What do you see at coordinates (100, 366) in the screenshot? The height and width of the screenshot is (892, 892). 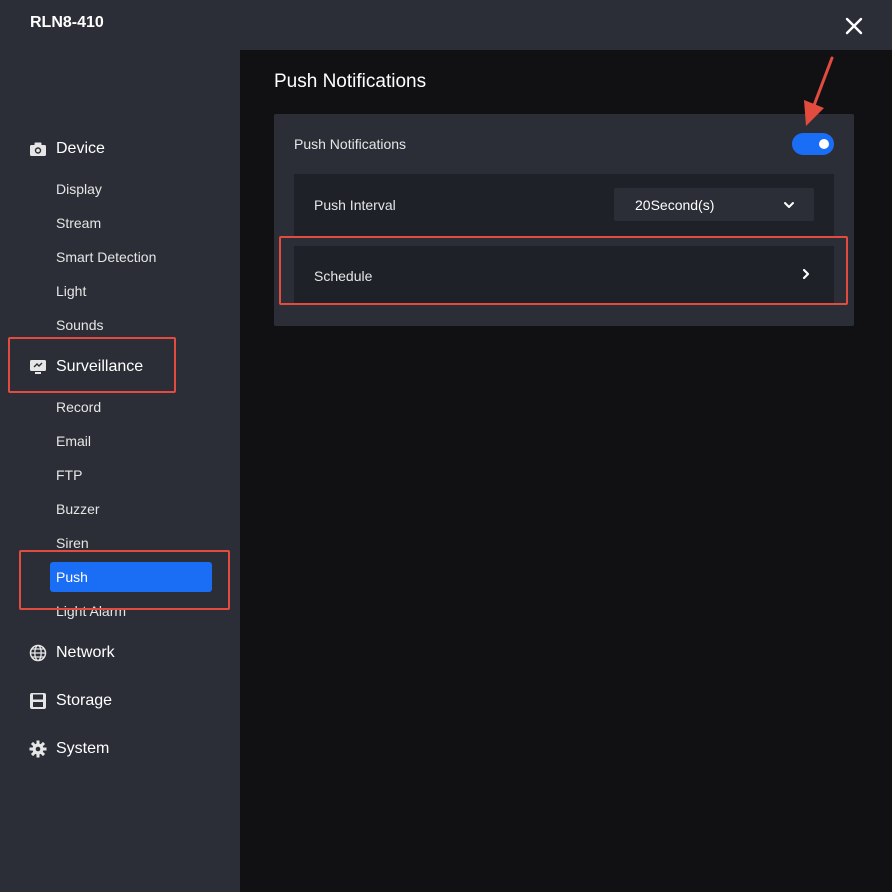 I see `sidebar-section-label: Surveillance` at bounding box center [100, 366].